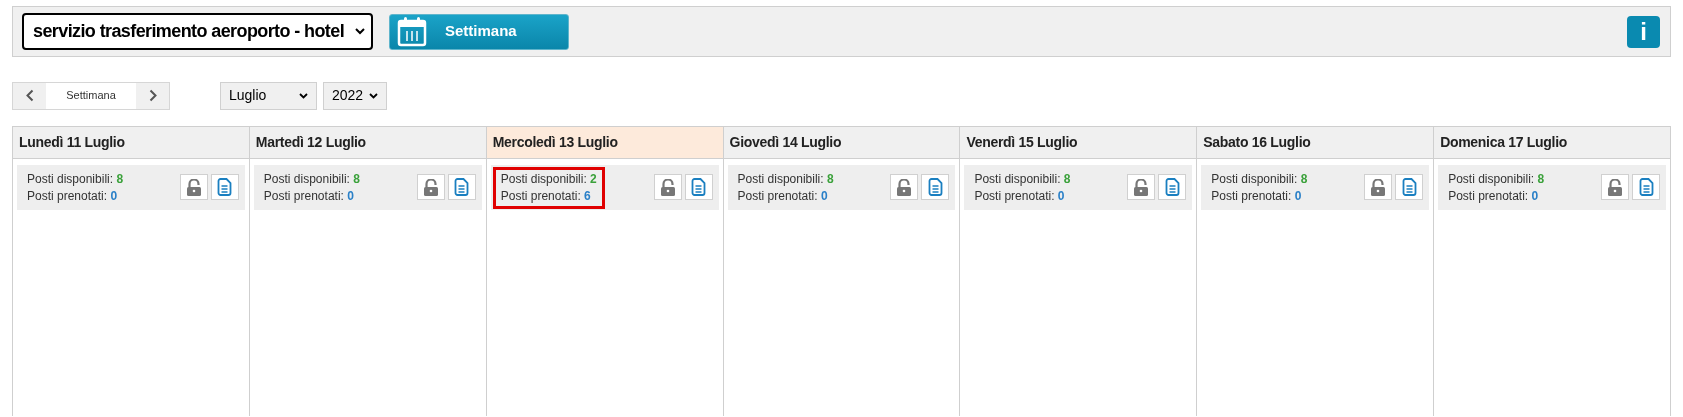  I want to click on month-select: Luglio, so click(268, 95).